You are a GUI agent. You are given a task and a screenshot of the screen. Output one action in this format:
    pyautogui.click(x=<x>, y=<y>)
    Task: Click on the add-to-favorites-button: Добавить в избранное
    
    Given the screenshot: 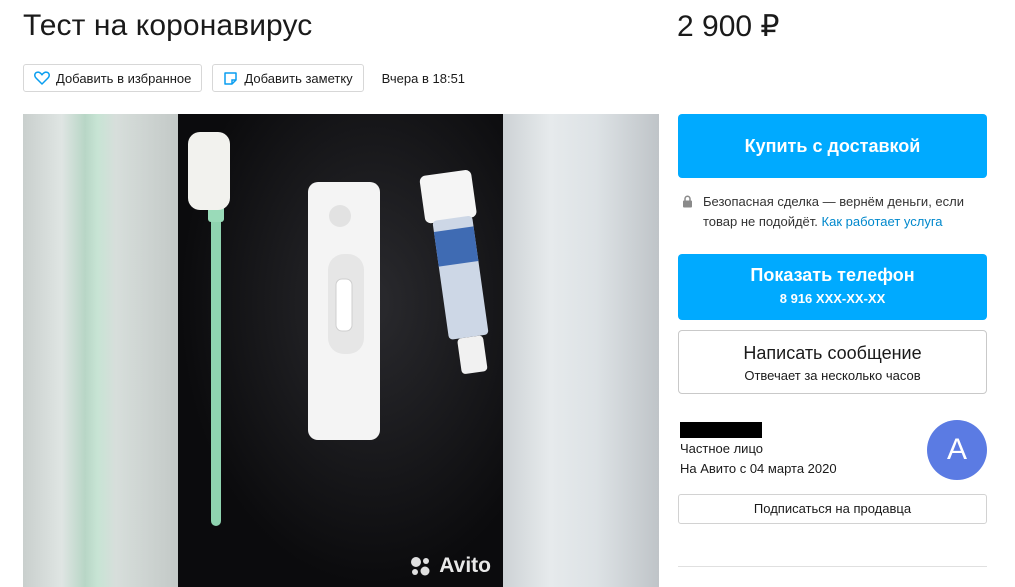 What is the action you would take?
    pyautogui.click(x=113, y=78)
    